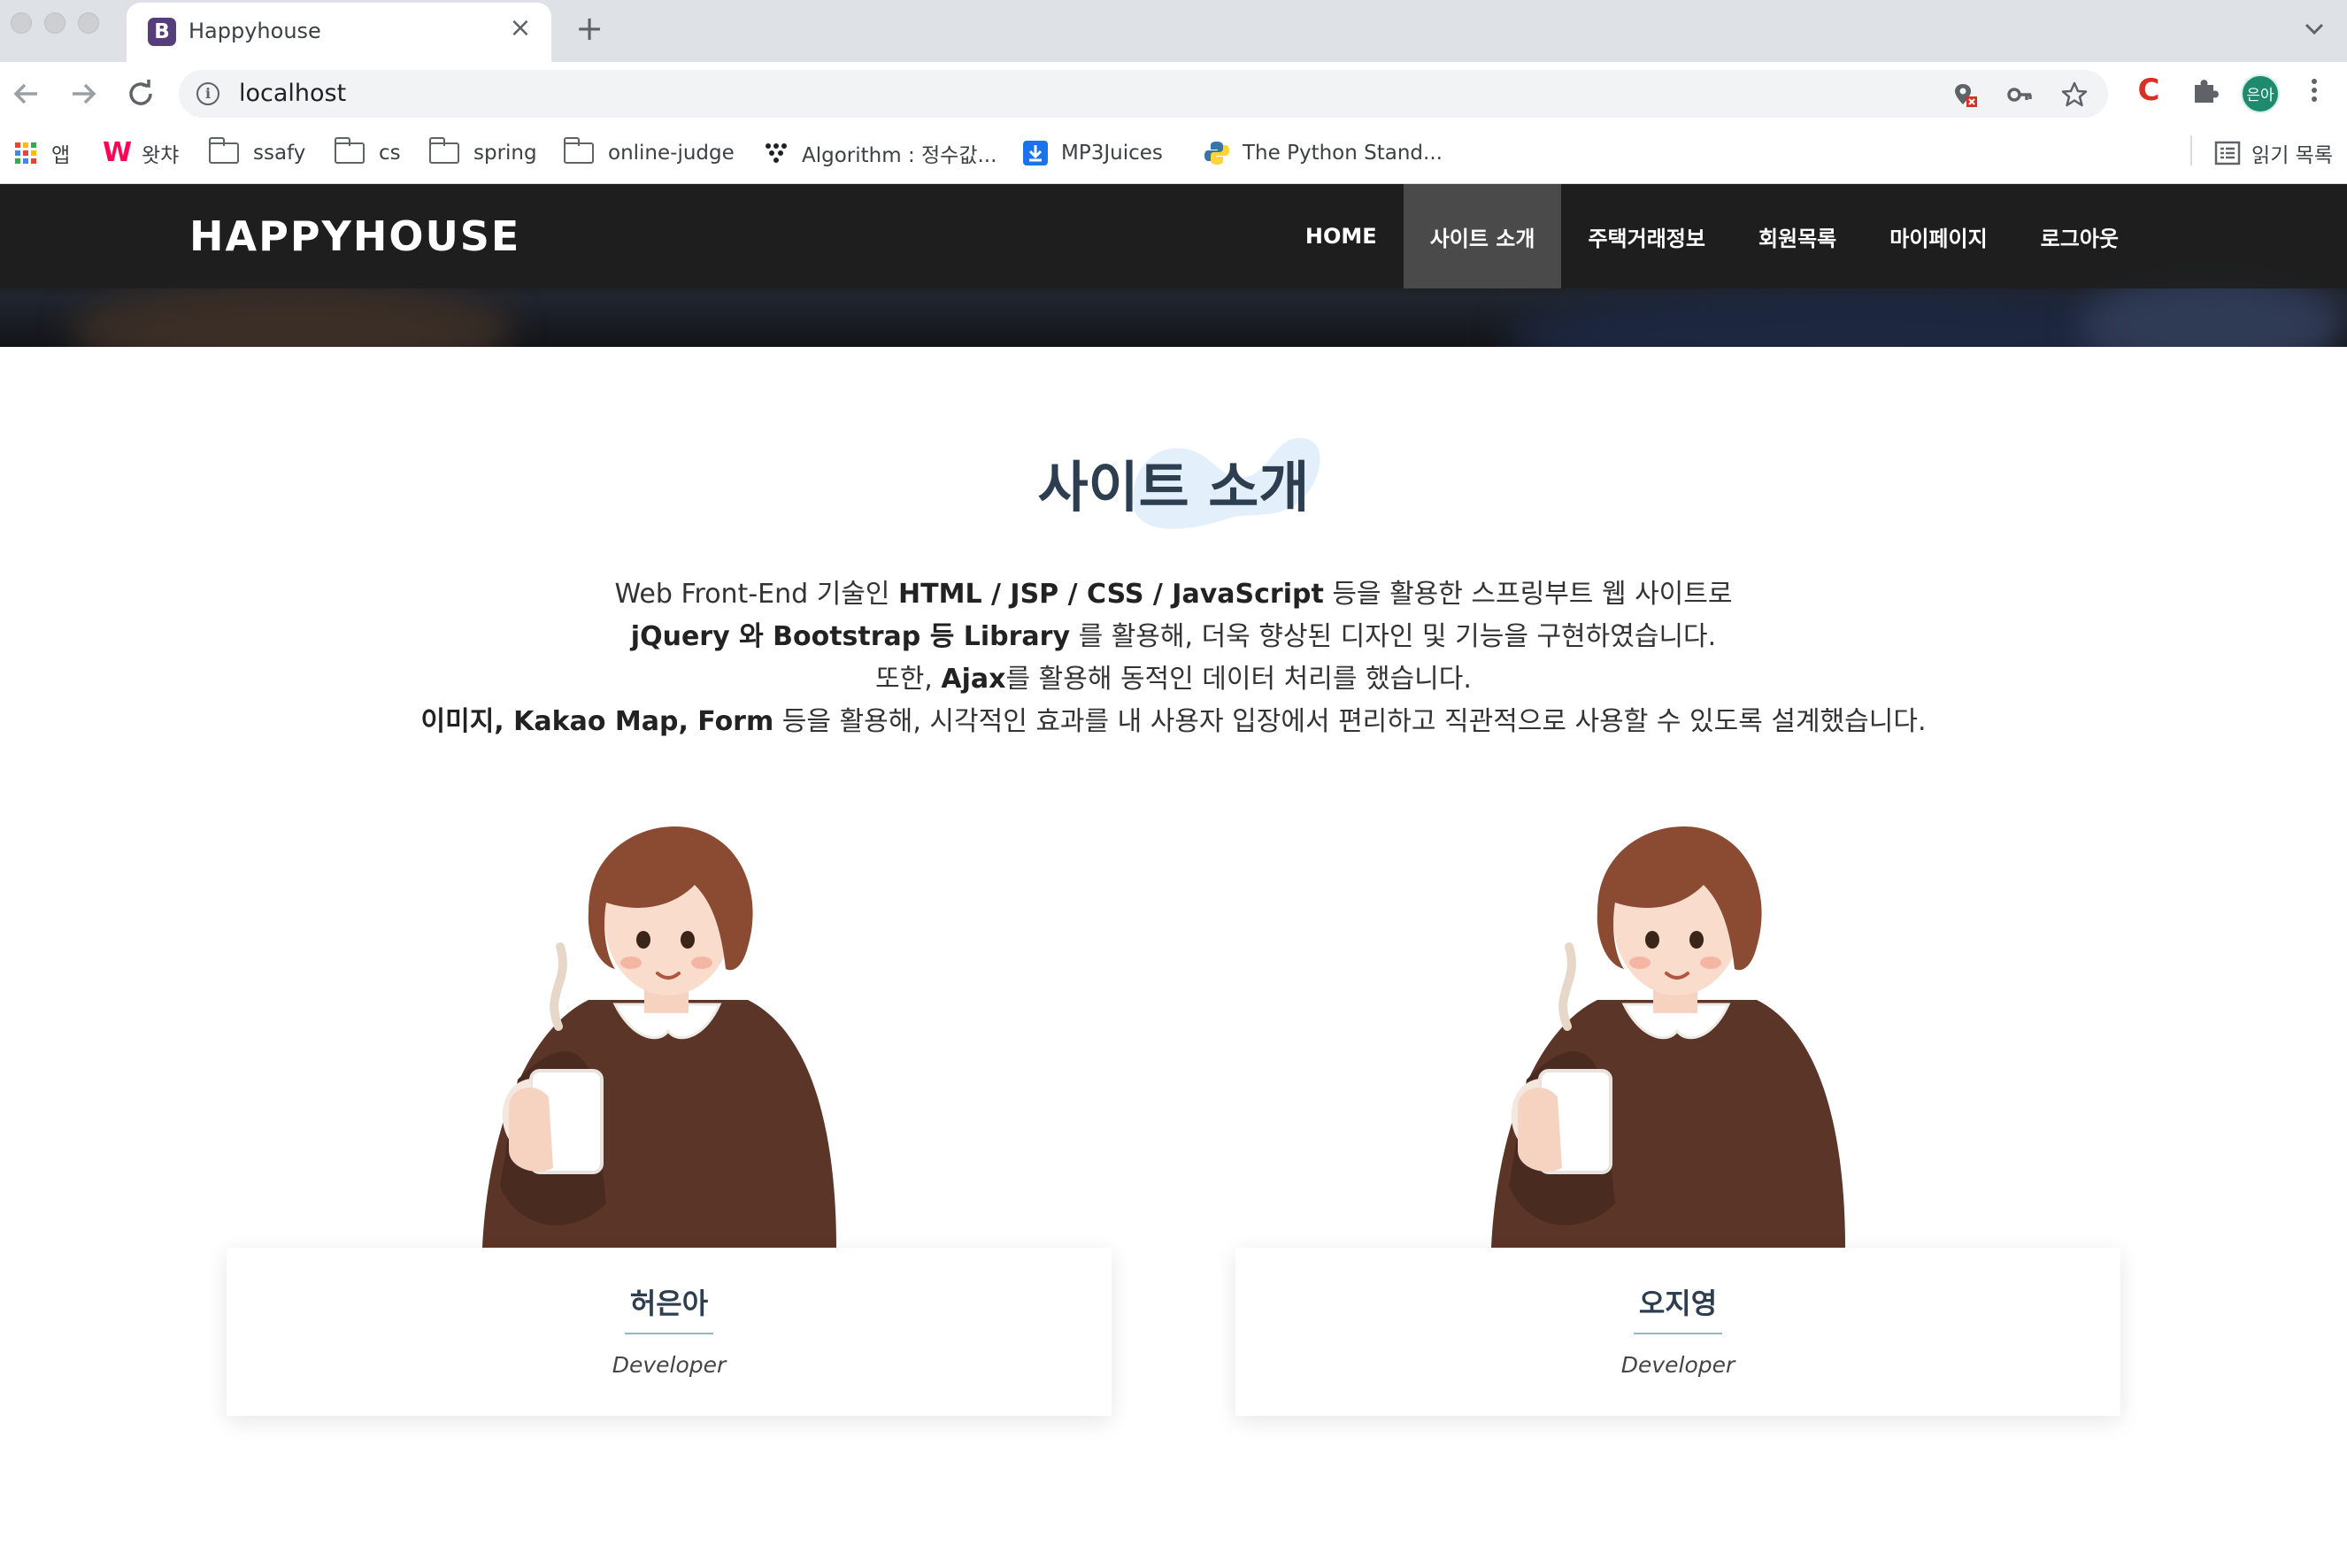 The image size is (2347, 1568). What do you see at coordinates (2314, 90) in the screenshot?
I see `more-menu-icon` at bounding box center [2314, 90].